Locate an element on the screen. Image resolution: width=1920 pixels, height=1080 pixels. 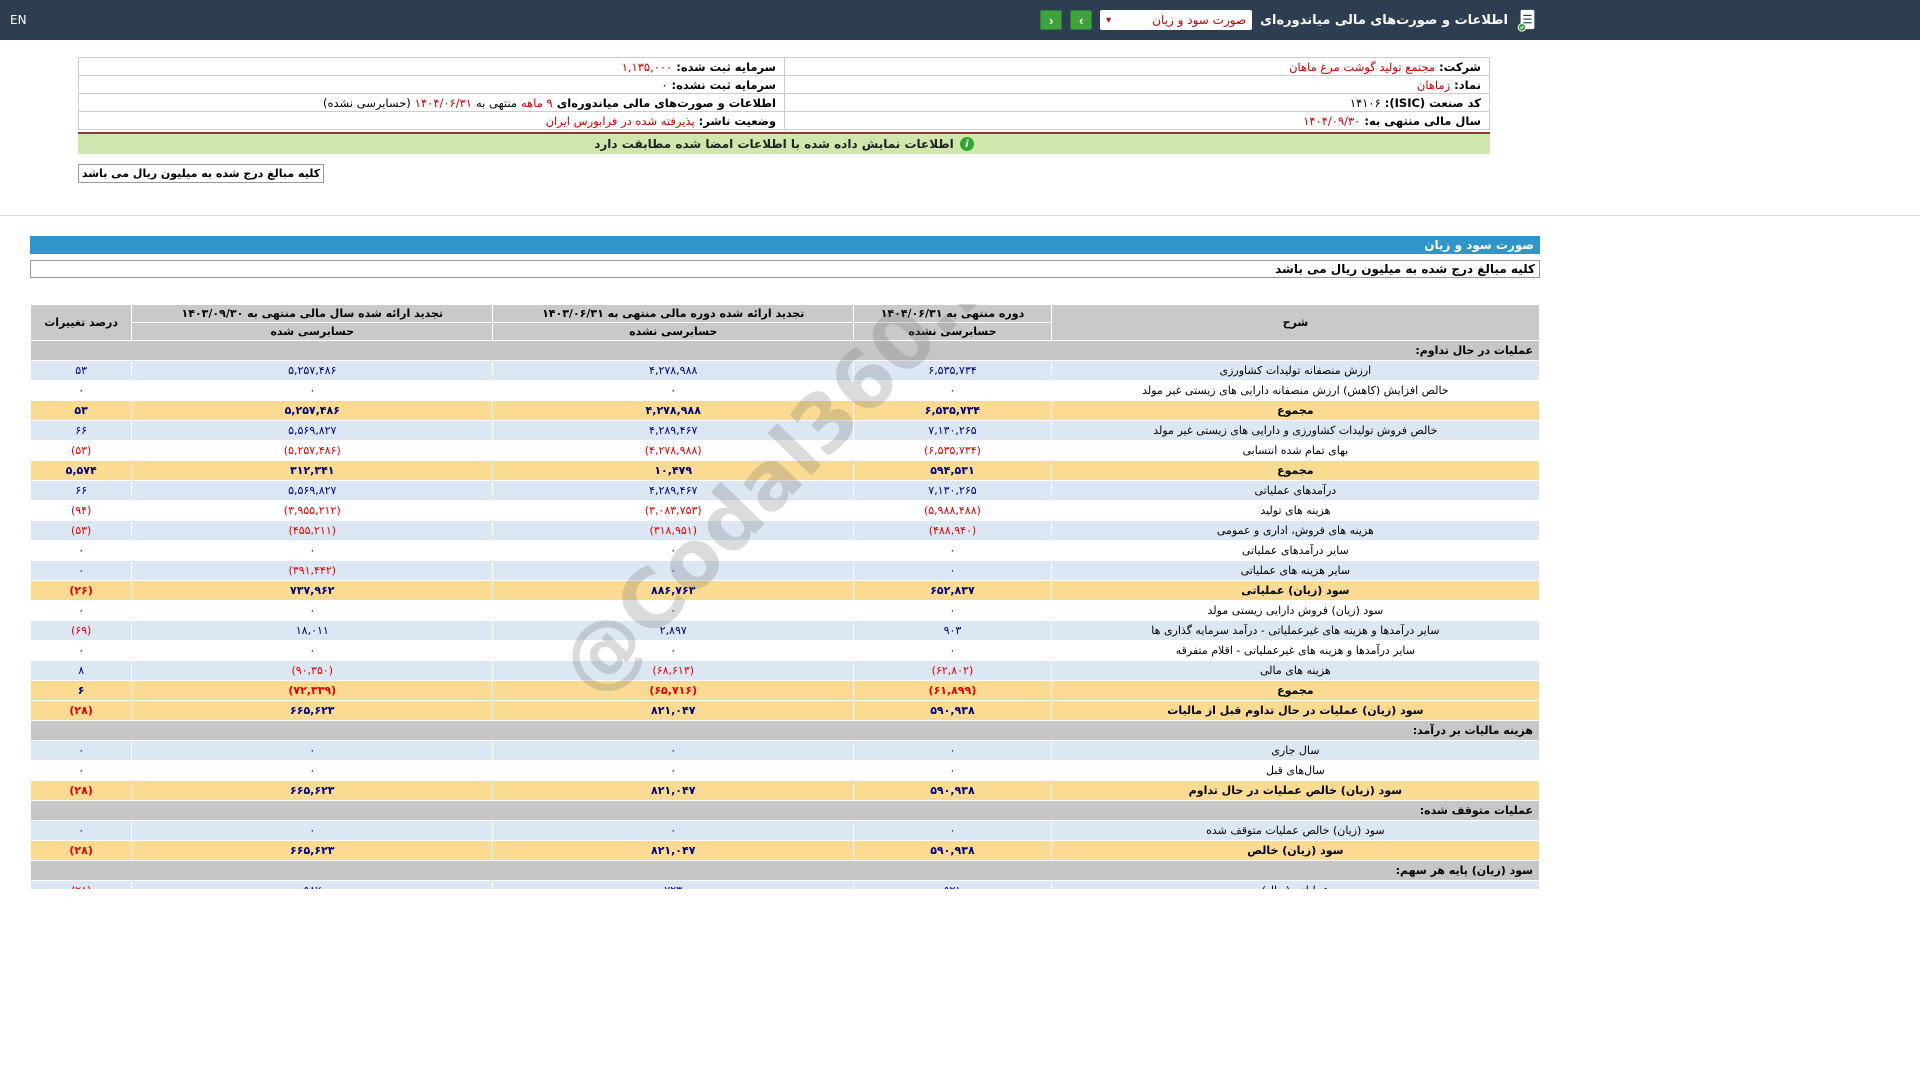
row-label: سایر هزینه های عملیاتی is located at coordinates (1295, 570).